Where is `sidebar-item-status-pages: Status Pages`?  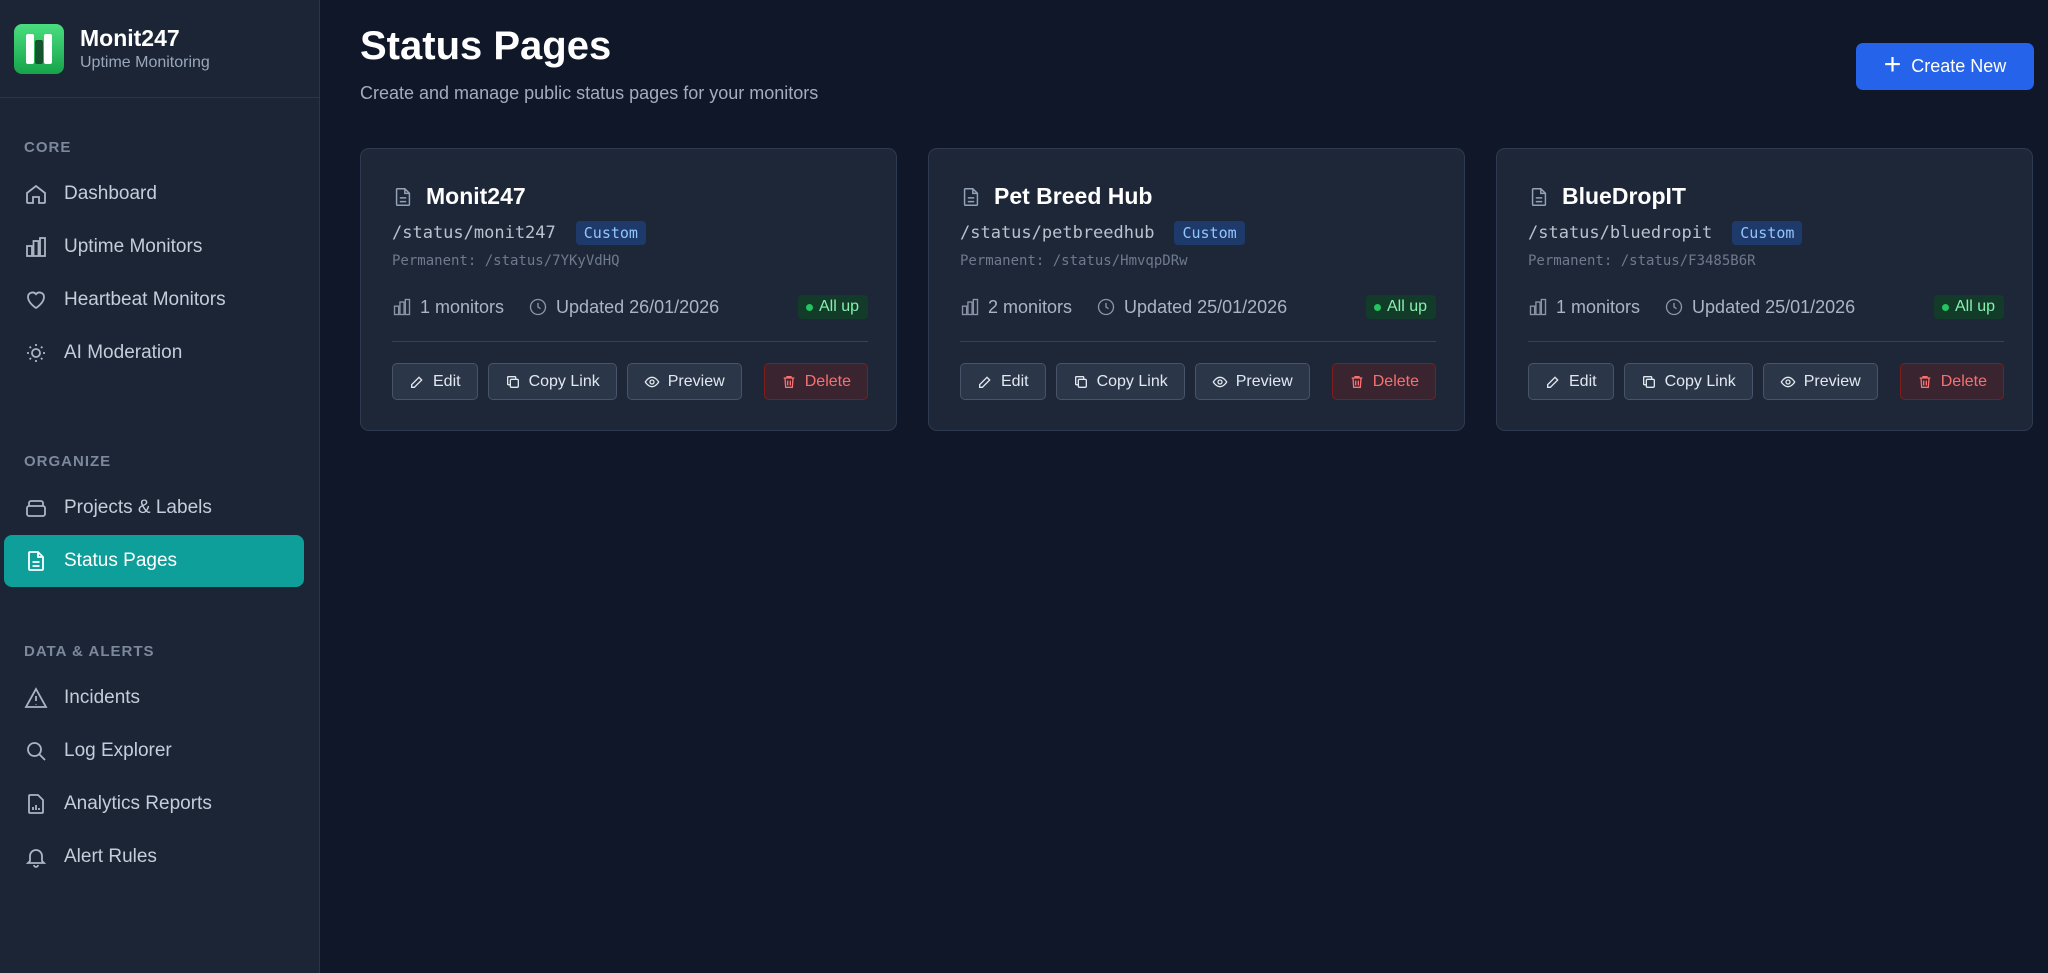 sidebar-item-status-pages: Status Pages is located at coordinates (154, 561).